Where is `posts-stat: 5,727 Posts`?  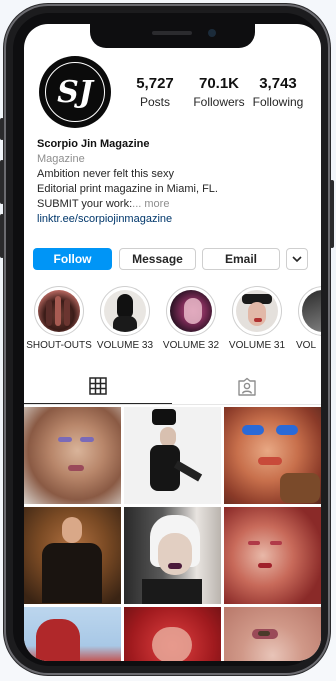
posts-stat: 5,727 Posts is located at coordinates (155, 92).